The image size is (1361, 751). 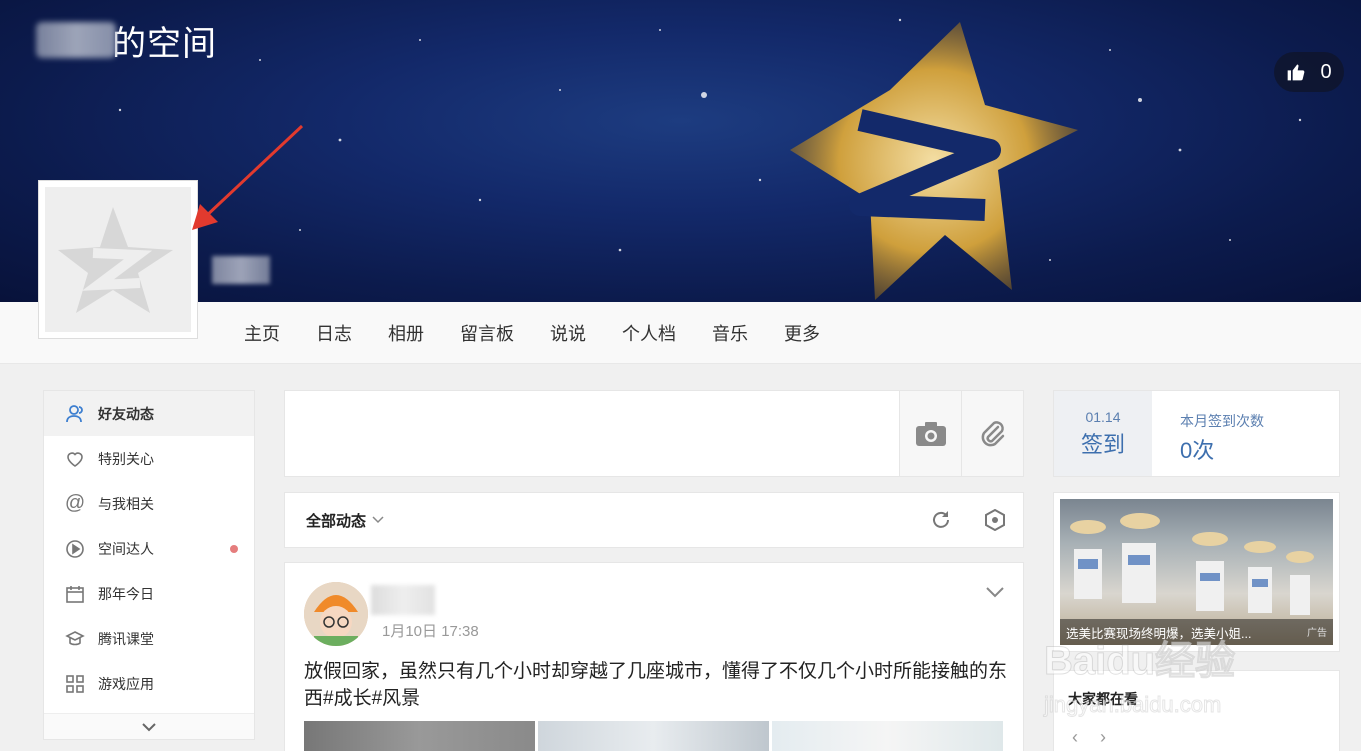 I want to click on friends-icon, so click(x=75, y=414).